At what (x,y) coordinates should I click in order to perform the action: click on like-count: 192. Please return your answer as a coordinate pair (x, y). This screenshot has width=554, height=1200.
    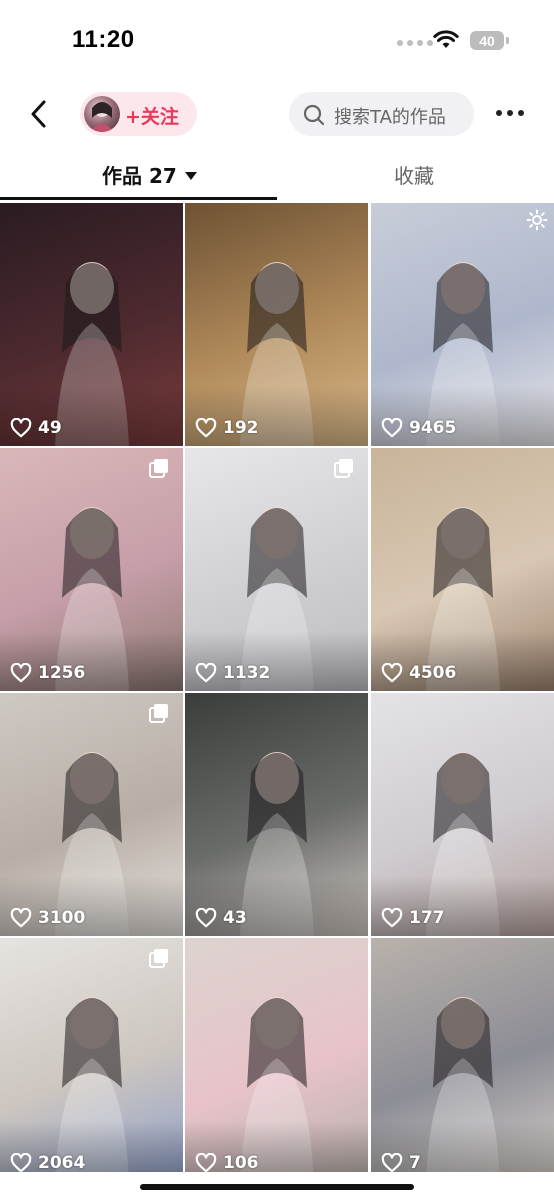
    Looking at the image, I should click on (227, 428).